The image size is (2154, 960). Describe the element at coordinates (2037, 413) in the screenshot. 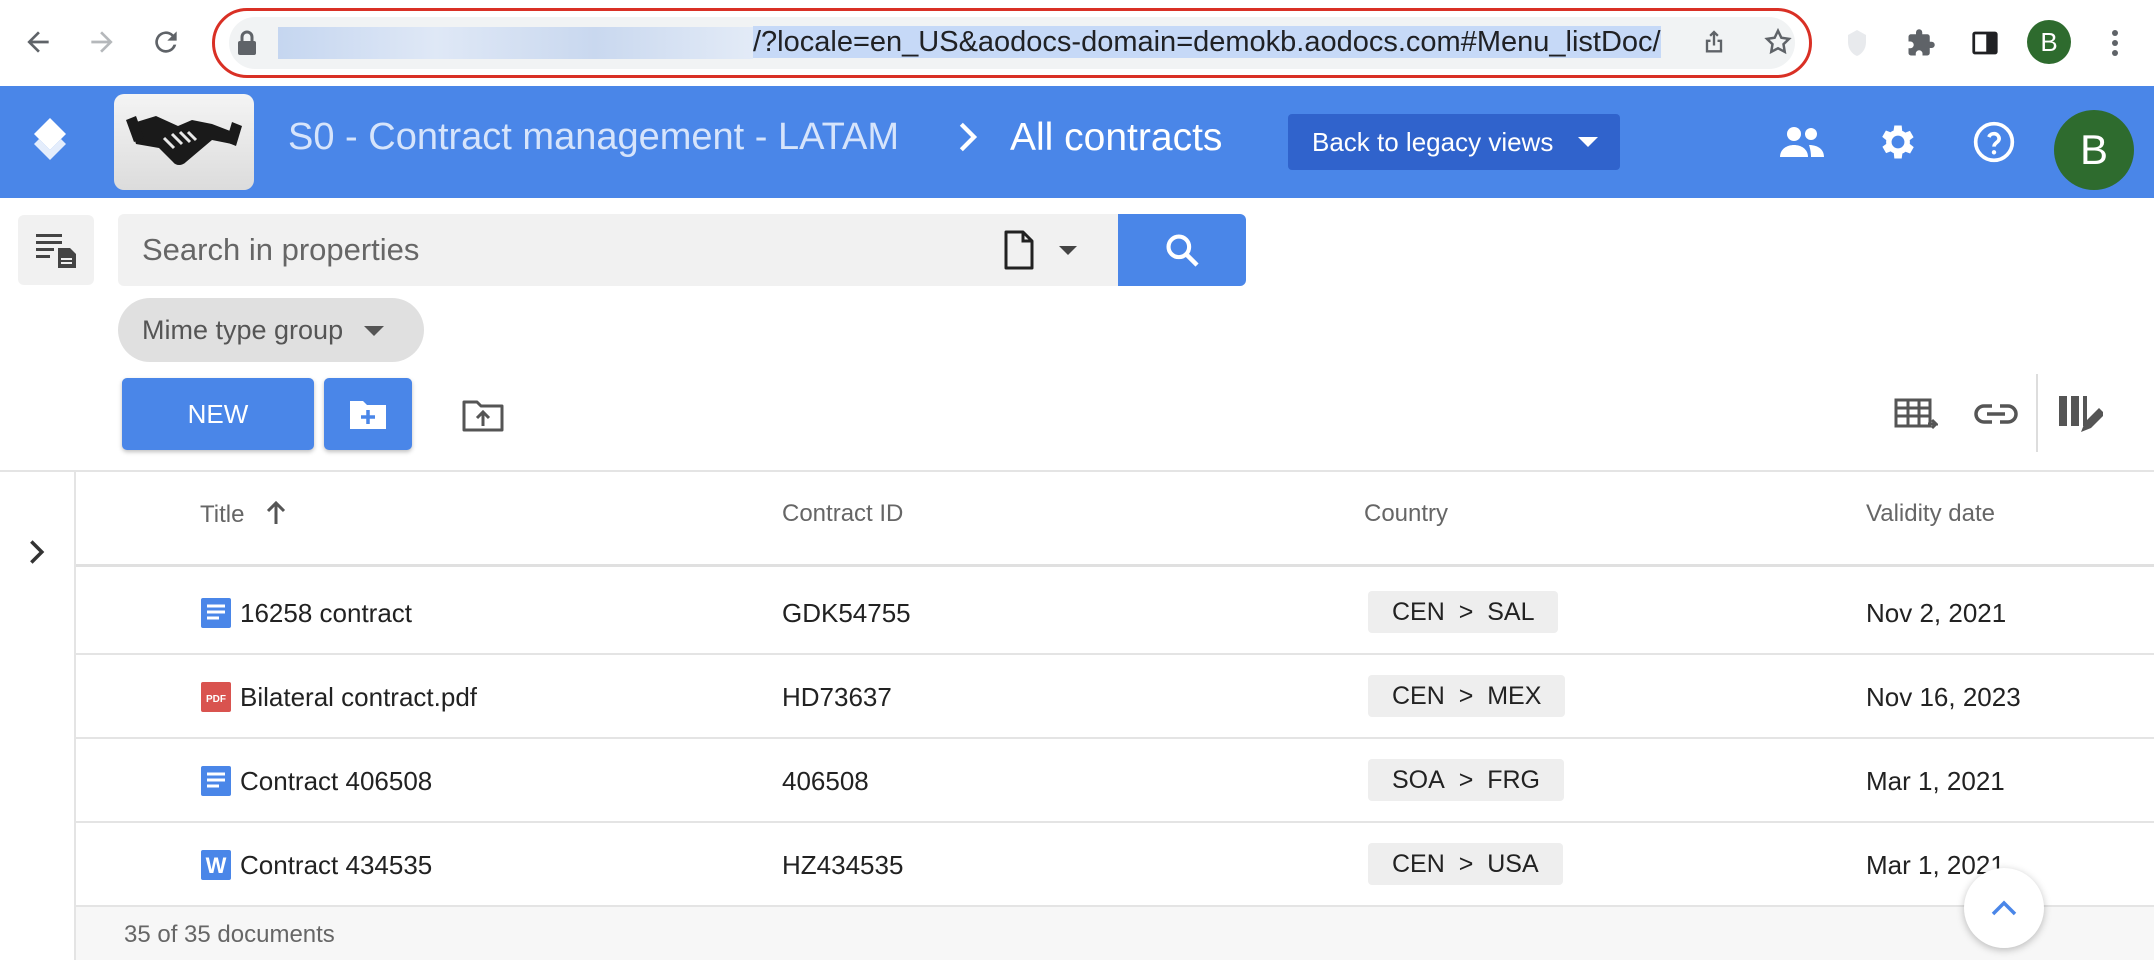

I see `toolbar-divider` at that location.